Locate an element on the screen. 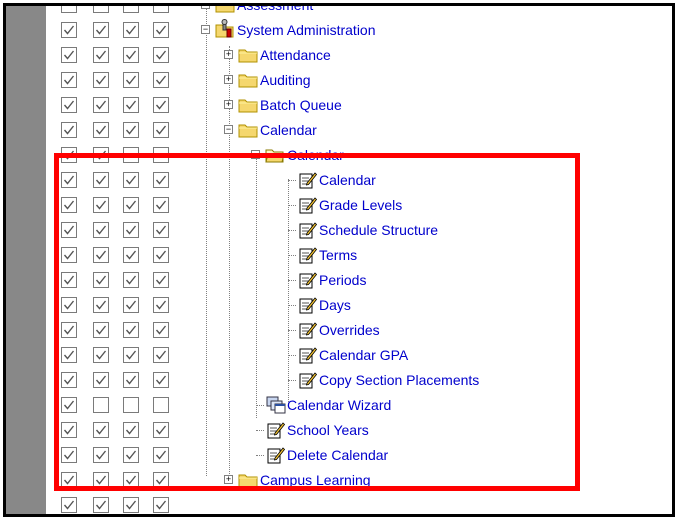 This screenshot has width=675, height=517. tree-node: School Years is located at coordinates (339, 430).